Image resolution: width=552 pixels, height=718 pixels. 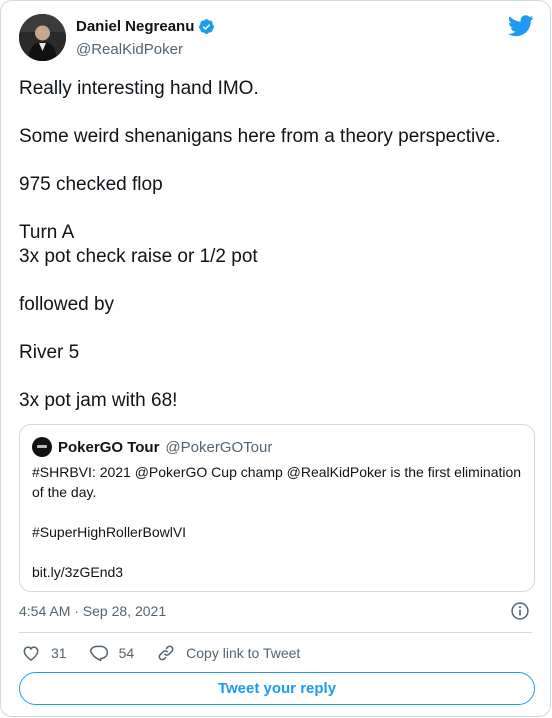 What do you see at coordinates (520, 611) in the screenshot?
I see `info-icon` at bounding box center [520, 611].